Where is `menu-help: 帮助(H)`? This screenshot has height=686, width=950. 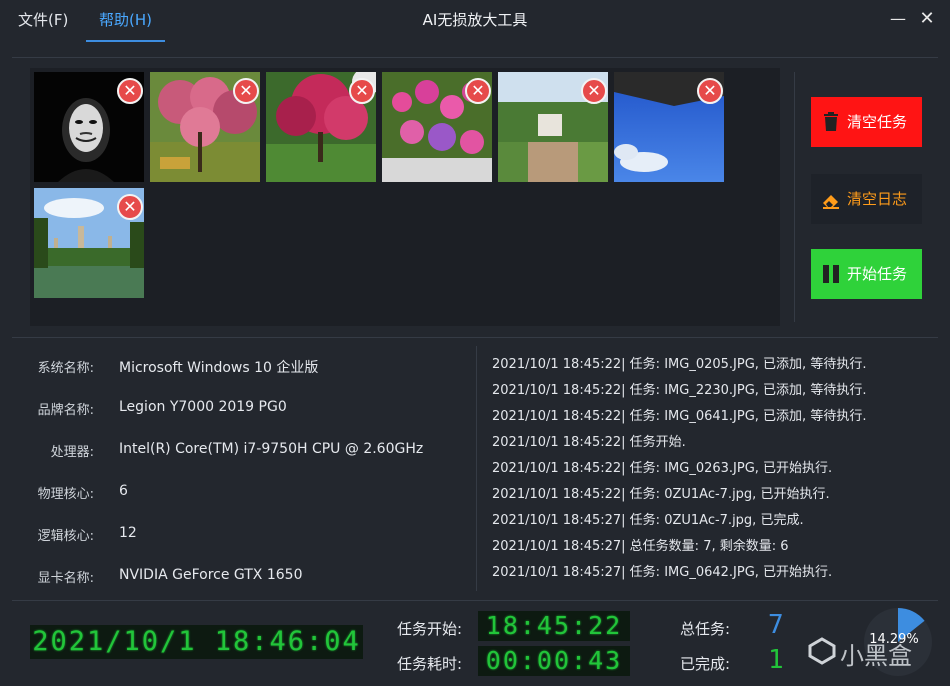
menu-help: 帮助(H) is located at coordinates (125, 21).